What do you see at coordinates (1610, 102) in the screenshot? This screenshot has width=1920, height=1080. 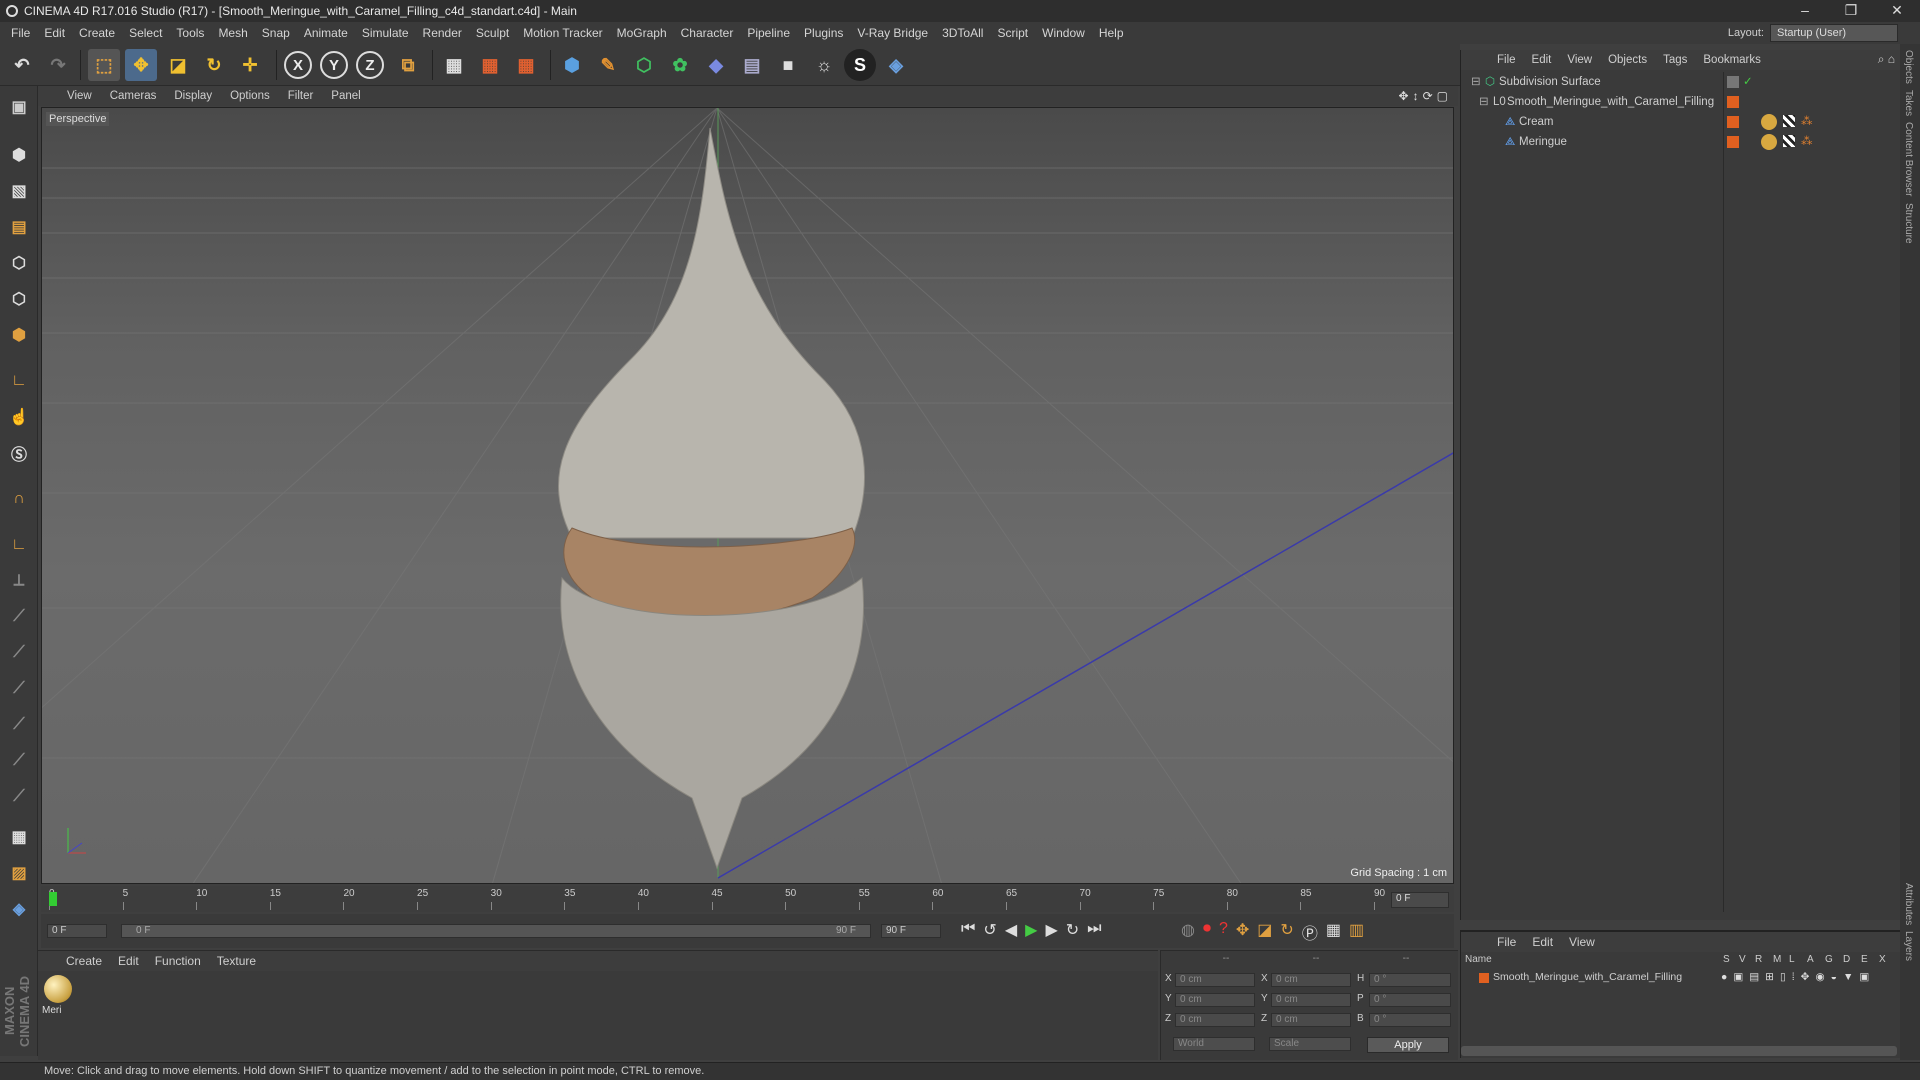 I see `object-name: Smooth_Meringue_with_Caramel_Filling` at bounding box center [1610, 102].